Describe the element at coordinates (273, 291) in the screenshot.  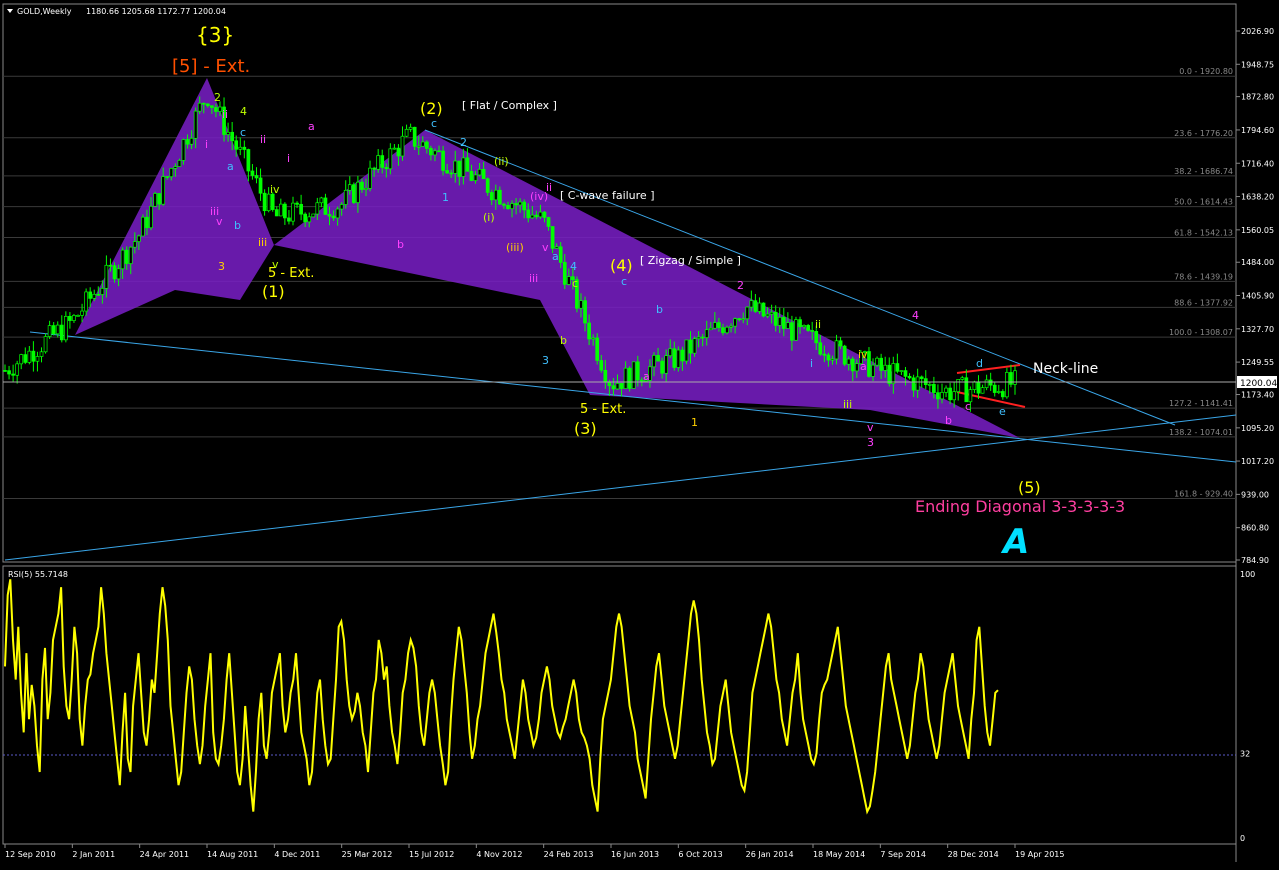
I see `annotation-wave-1: (1)` at that location.